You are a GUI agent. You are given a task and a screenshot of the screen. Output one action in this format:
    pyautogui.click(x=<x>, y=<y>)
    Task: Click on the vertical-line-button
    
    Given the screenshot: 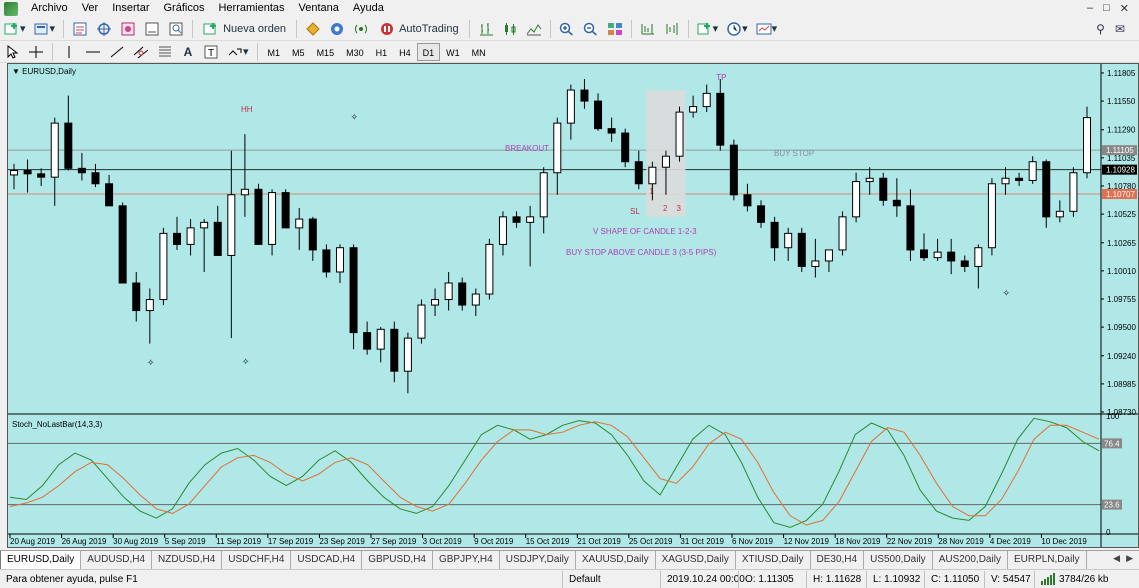 What is the action you would take?
    pyautogui.click(x=69, y=52)
    